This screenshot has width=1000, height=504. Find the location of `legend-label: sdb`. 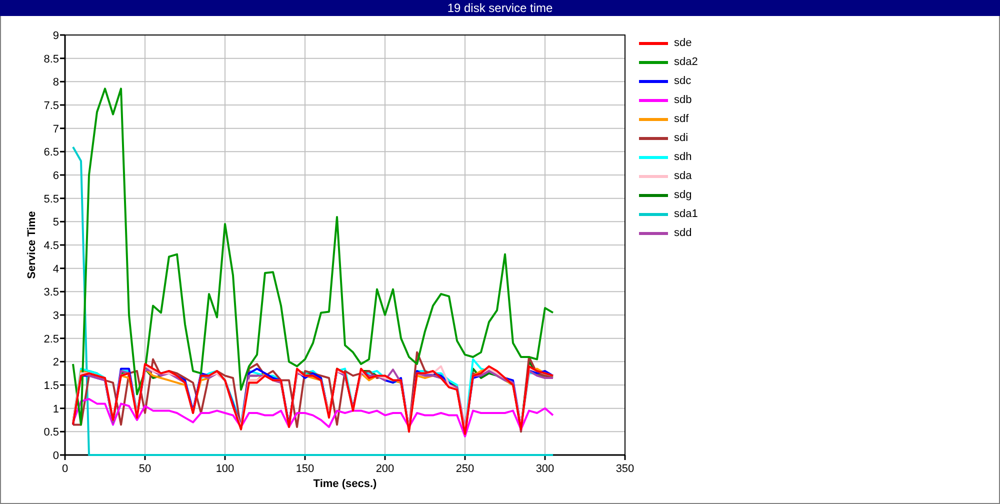

legend-label: sdb is located at coordinates (683, 100).